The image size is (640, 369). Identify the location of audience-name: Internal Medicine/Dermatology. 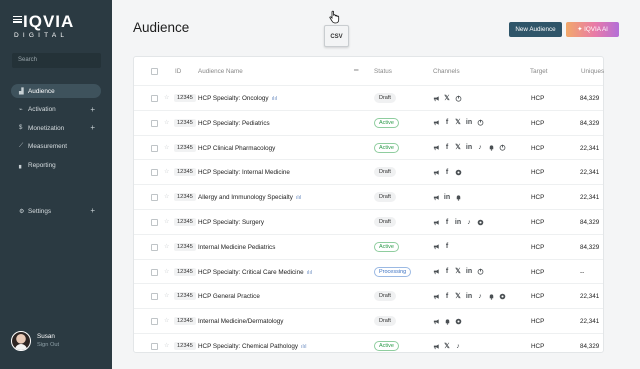
(240, 321).